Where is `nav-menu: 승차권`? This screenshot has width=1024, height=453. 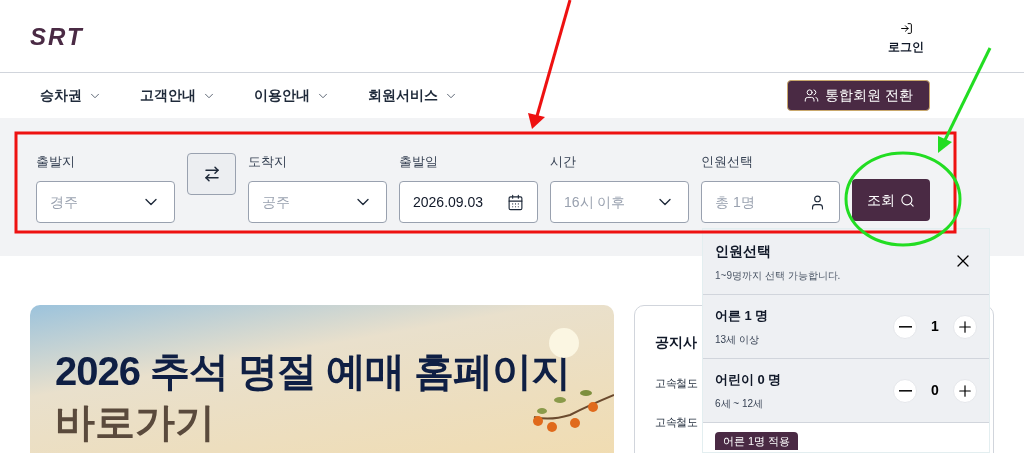
nav-menu: 승차권 is located at coordinates (71, 95).